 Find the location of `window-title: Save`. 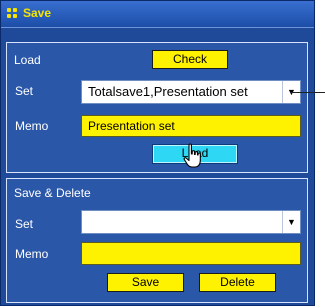

window-title: Save is located at coordinates (37, 13).